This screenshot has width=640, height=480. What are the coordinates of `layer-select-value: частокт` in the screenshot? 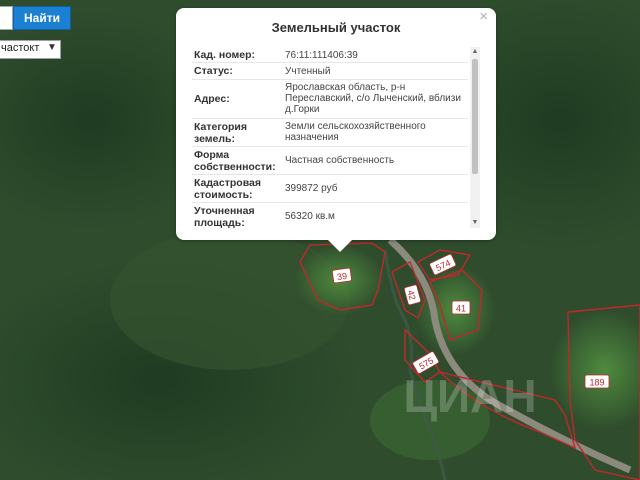 It's located at (20, 48).